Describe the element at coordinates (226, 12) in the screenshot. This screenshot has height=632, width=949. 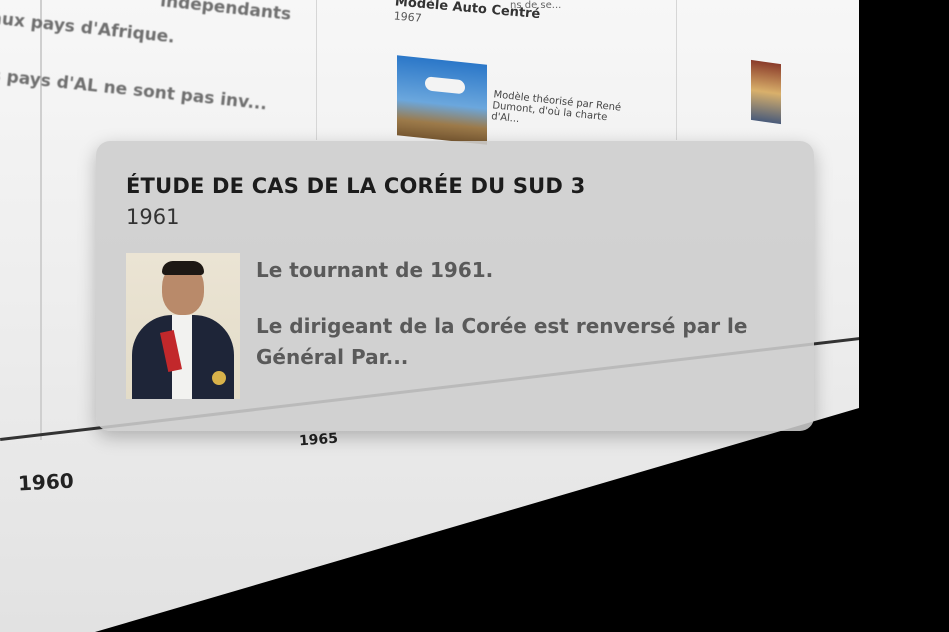
I see `bg-event-text: indépendants` at that location.